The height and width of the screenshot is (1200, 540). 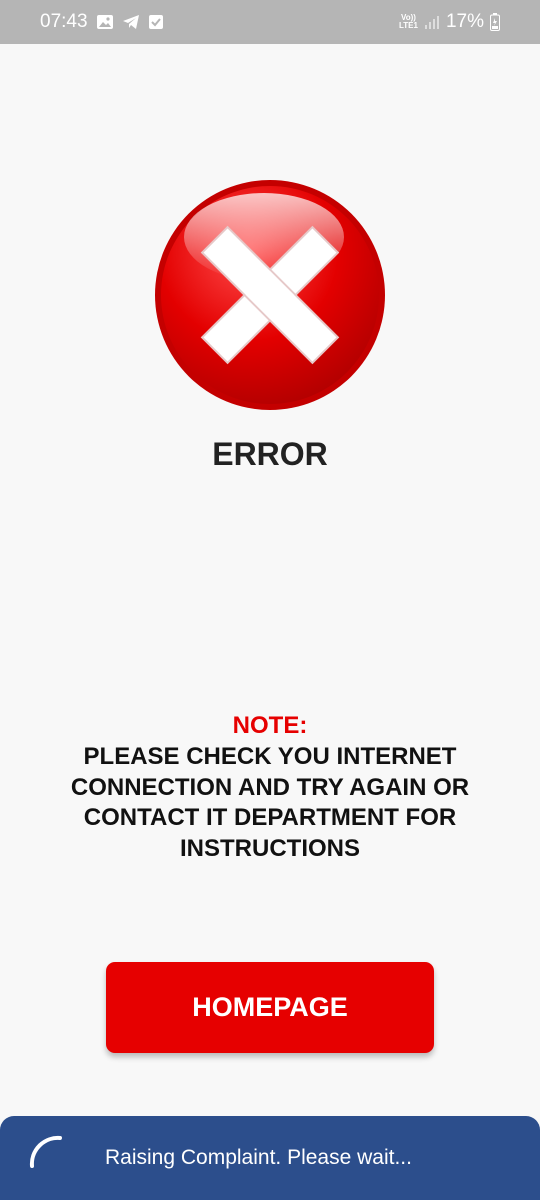 I want to click on note-line: CONNECTION AND TRY AGAIN OR, so click(x=270, y=787).